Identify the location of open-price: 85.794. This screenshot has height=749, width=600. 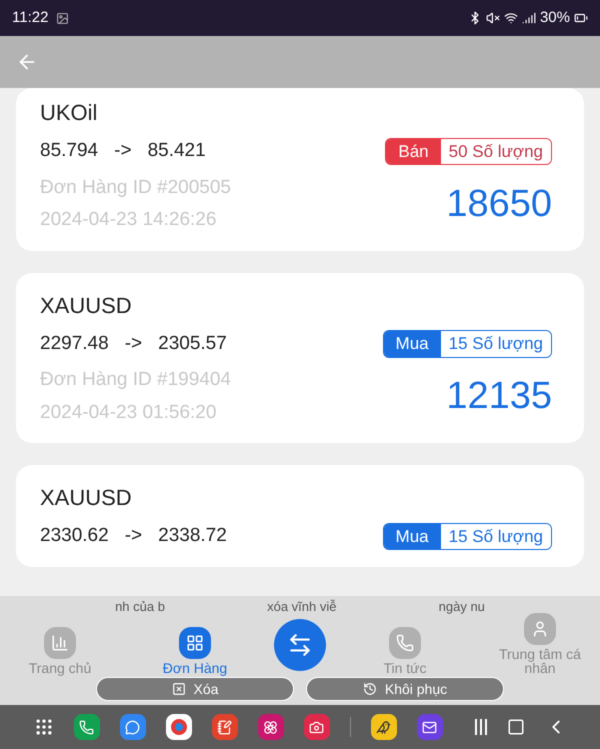
(69, 151).